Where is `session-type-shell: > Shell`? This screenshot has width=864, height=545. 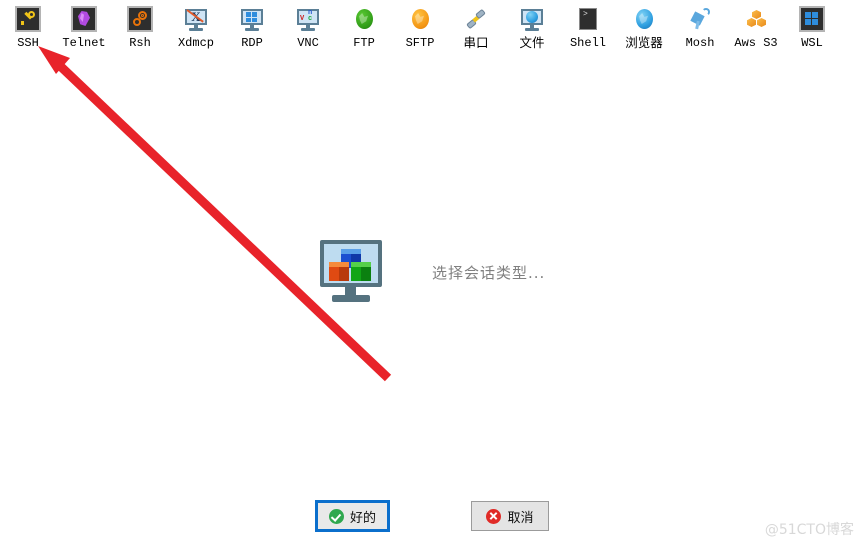
session-type-shell: > Shell is located at coordinates (588, 28).